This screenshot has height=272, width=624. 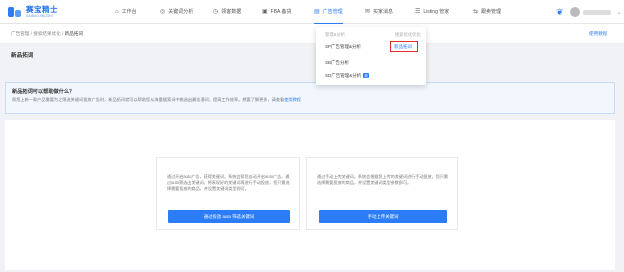 I want to click on list-icon: ☰, so click(x=418, y=12).